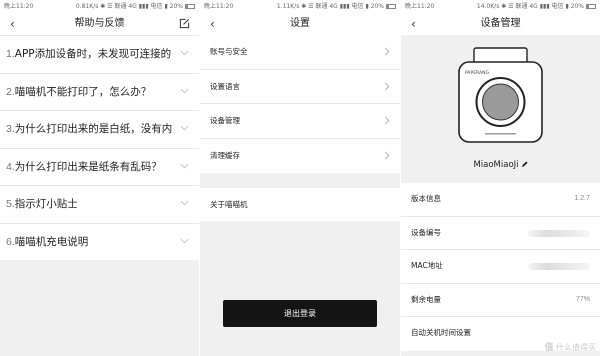 The image size is (600, 356). What do you see at coordinates (300, 121) in the screenshot?
I see `settings-item-device-management: 设备管理` at bounding box center [300, 121].